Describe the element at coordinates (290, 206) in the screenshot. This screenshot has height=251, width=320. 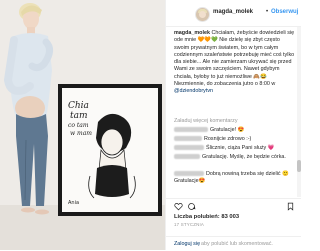
I see `bookmark-icon` at that location.